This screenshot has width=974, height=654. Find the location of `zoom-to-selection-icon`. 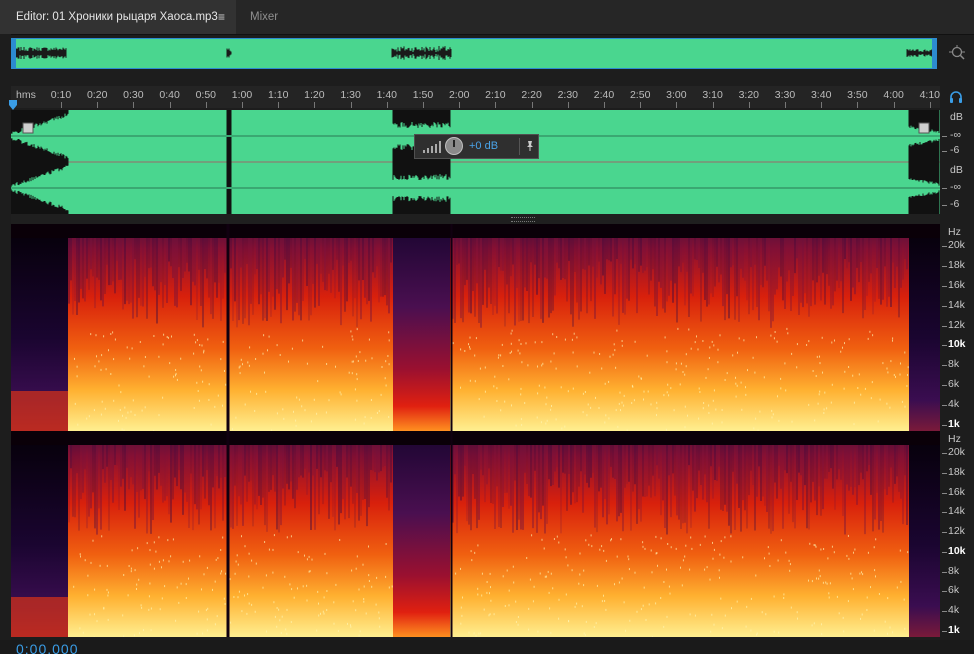

zoom-to-selection-icon is located at coordinates (957, 53).